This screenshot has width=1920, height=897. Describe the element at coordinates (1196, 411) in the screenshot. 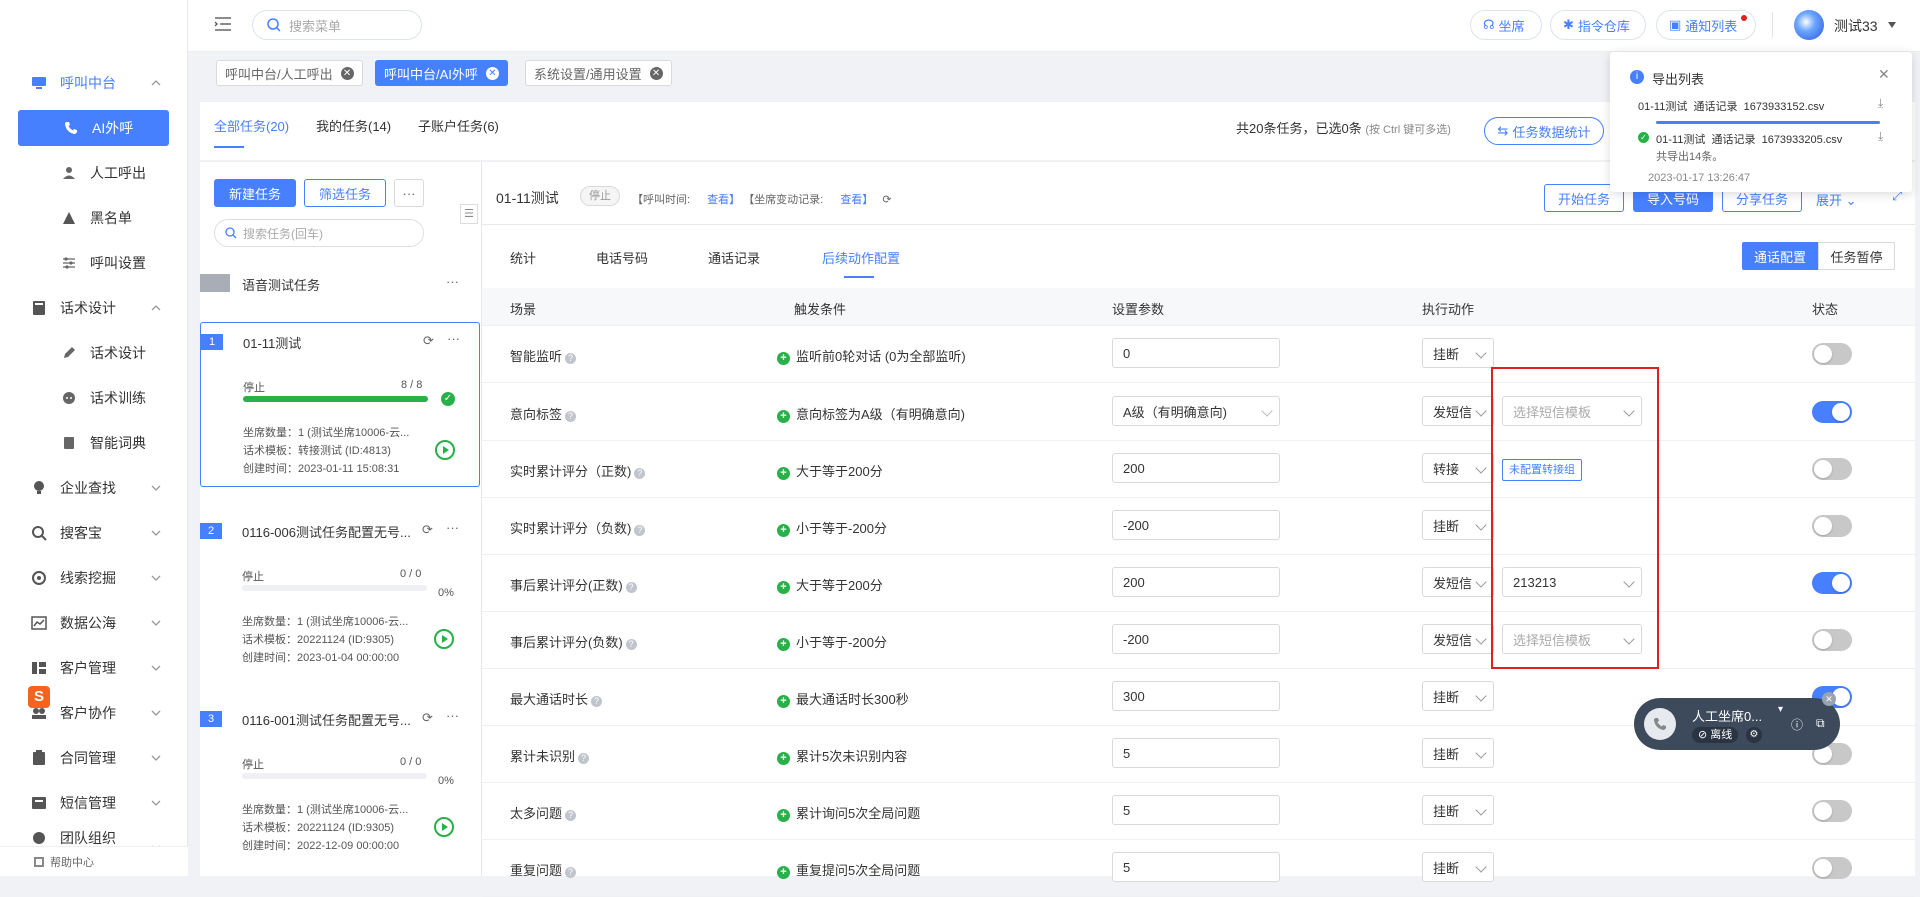

I see `param-select: A级（有明确意向)` at that location.